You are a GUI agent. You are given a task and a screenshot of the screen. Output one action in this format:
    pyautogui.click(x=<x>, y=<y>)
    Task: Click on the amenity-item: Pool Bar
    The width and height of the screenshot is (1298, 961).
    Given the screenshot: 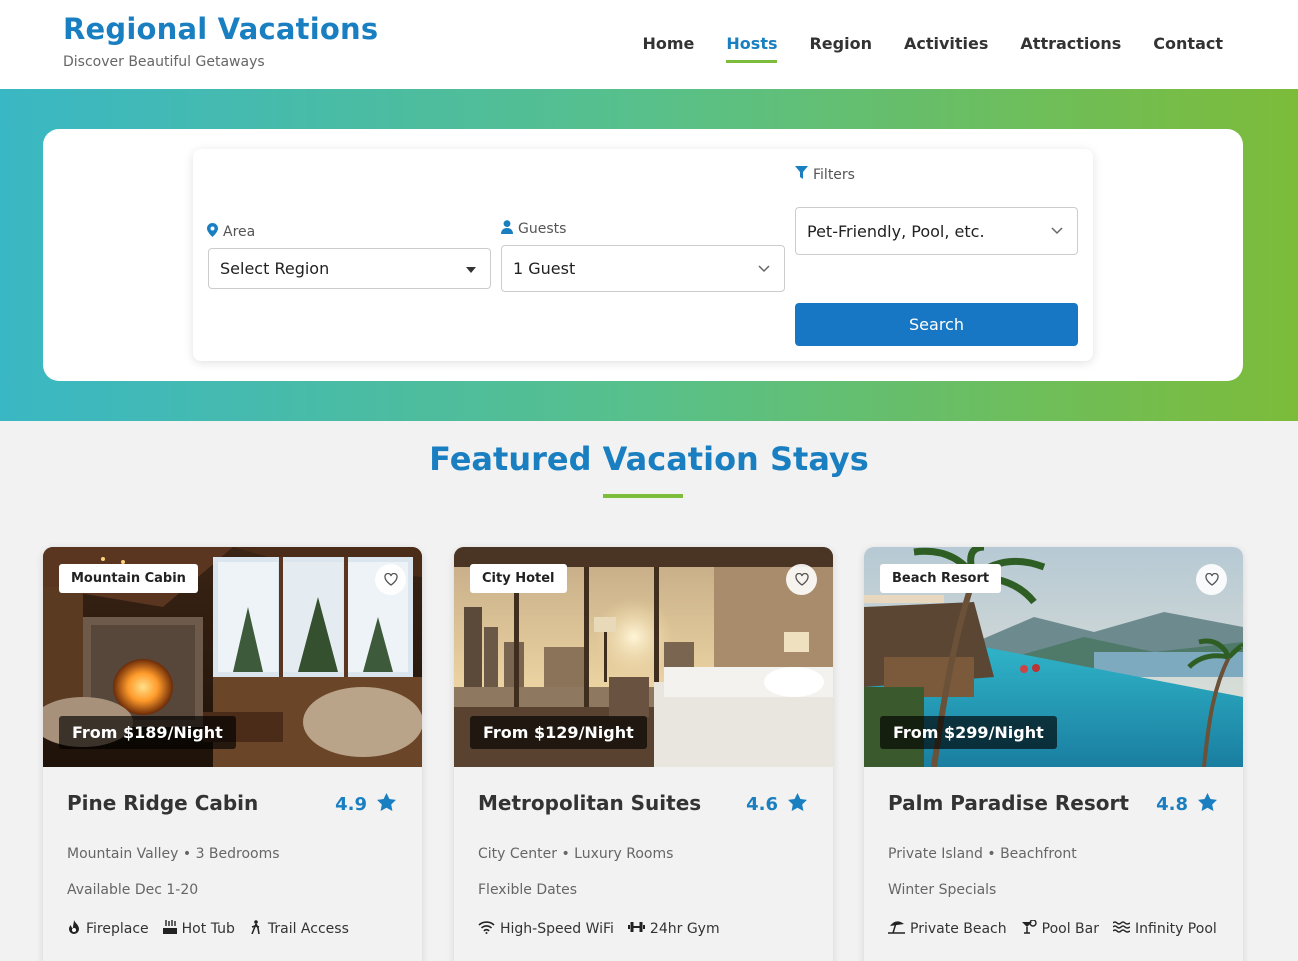 What is the action you would take?
    pyautogui.click(x=1060, y=929)
    